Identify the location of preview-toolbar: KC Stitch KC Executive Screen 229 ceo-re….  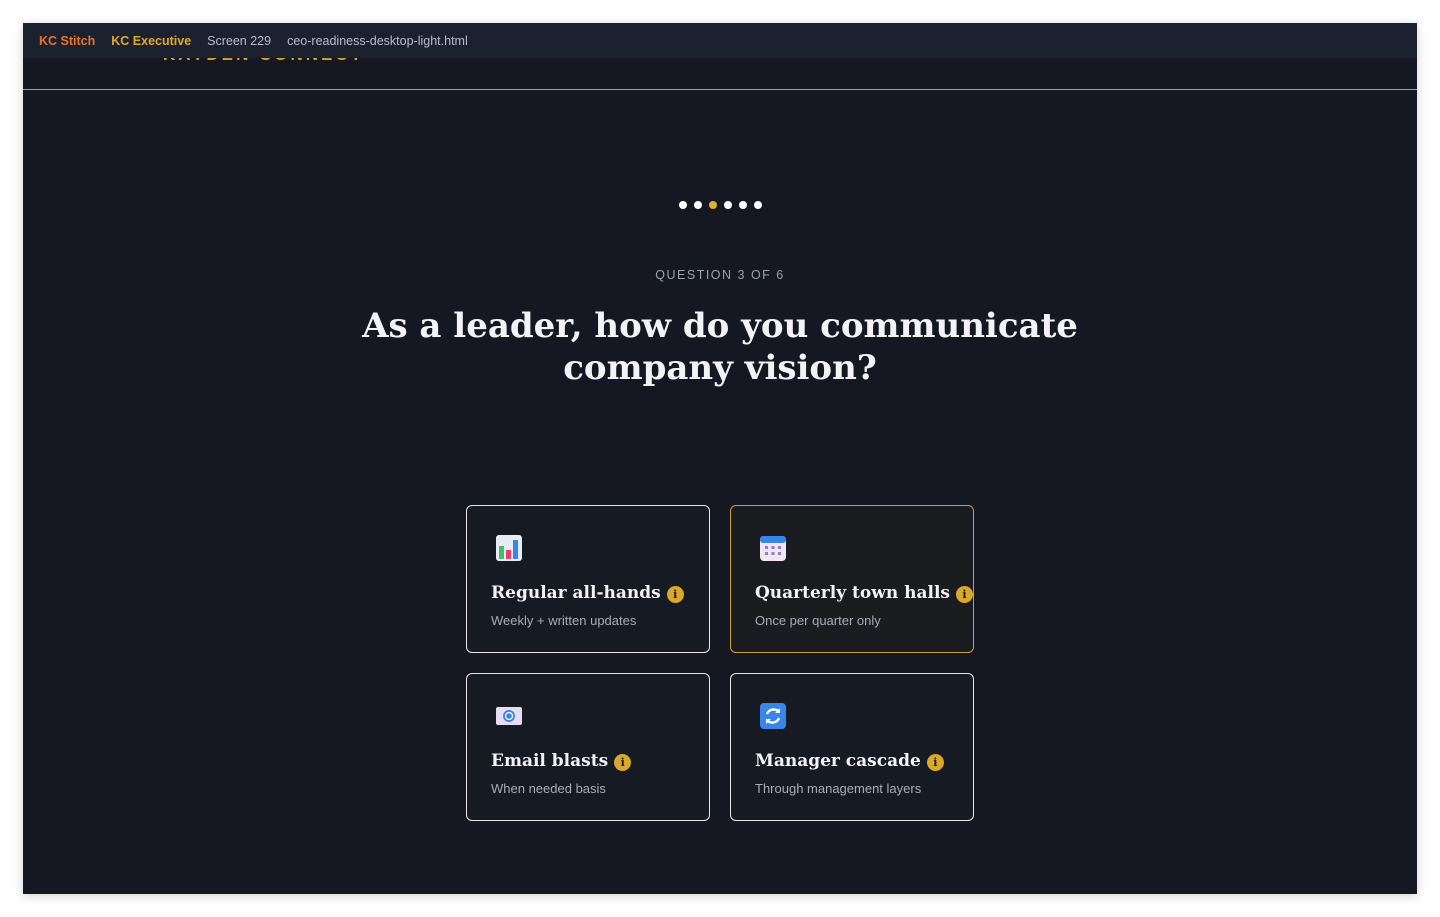
(720, 40).